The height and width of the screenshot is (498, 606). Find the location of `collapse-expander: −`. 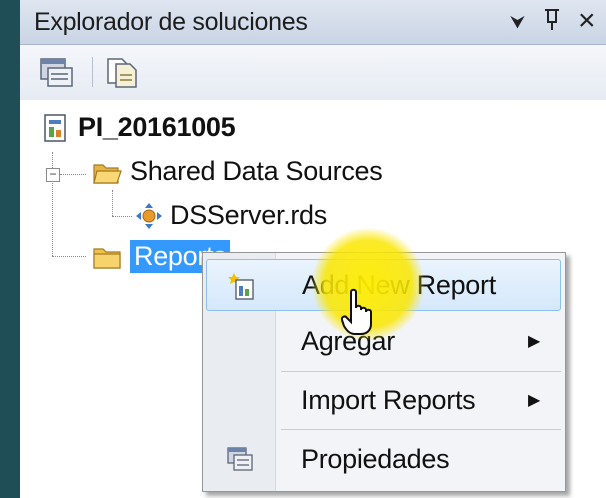

collapse-expander: − is located at coordinates (53, 175).